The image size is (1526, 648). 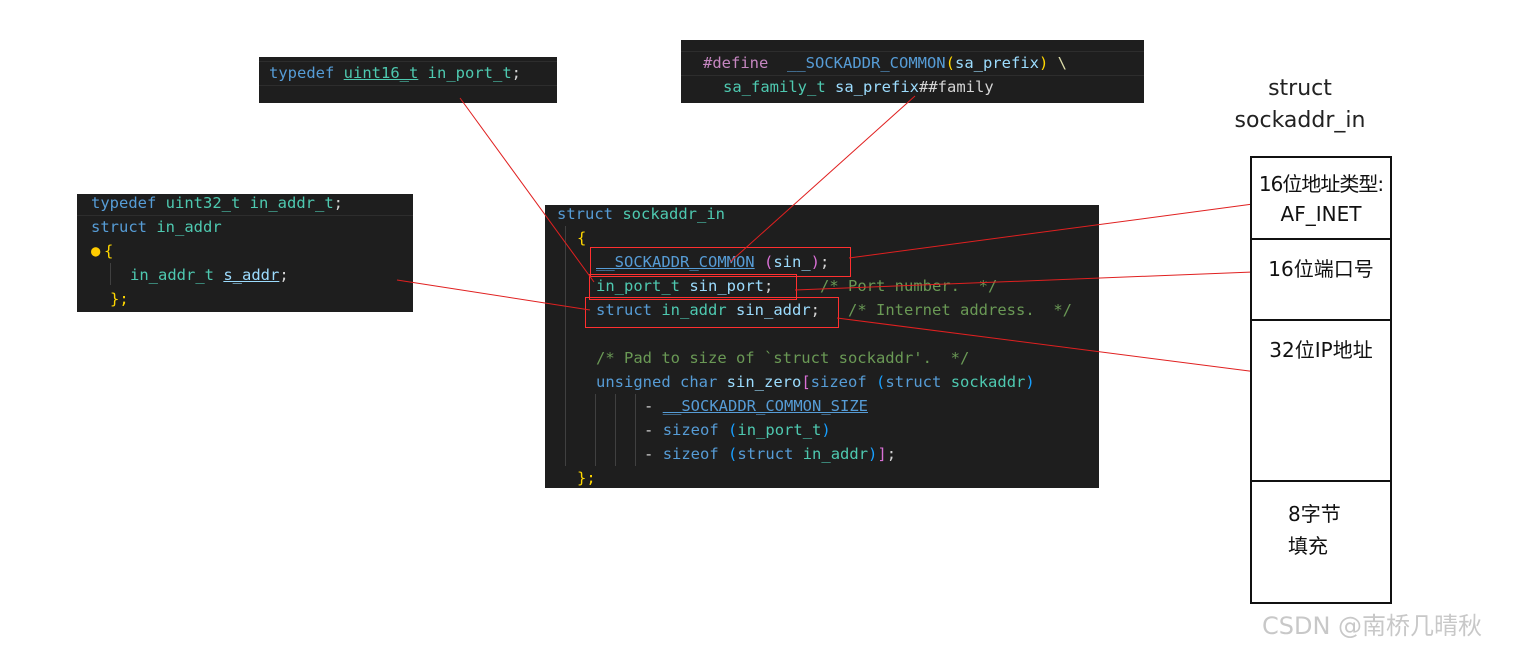 What do you see at coordinates (527, 190) in the screenshot?
I see `connector-in-port-t-to-sin-port` at bounding box center [527, 190].